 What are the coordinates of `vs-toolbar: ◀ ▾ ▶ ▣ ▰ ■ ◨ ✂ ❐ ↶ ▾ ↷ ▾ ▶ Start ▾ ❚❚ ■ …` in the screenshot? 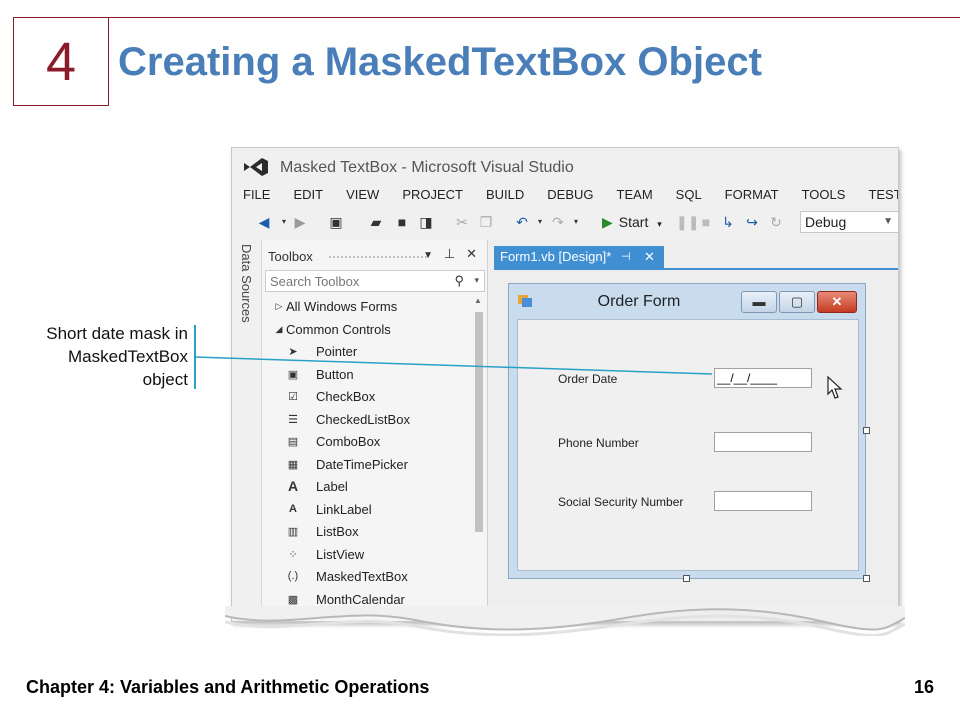 It's located at (565, 222).